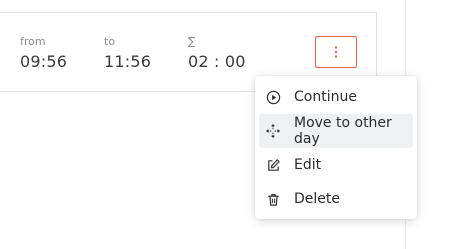 Image resolution: width=450 pixels, height=249 pixels. What do you see at coordinates (110, 41) in the screenshot?
I see `to-label: to` at bounding box center [110, 41].